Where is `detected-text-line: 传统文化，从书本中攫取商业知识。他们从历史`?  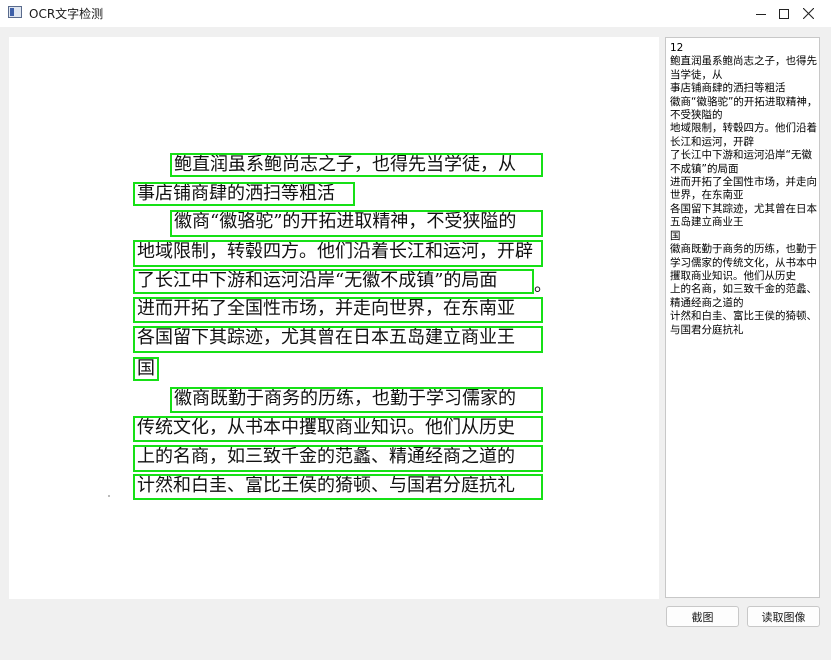 detected-text-line: 传统文化，从书本中攫取商业知识。他们从历史 is located at coordinates (338, 429).